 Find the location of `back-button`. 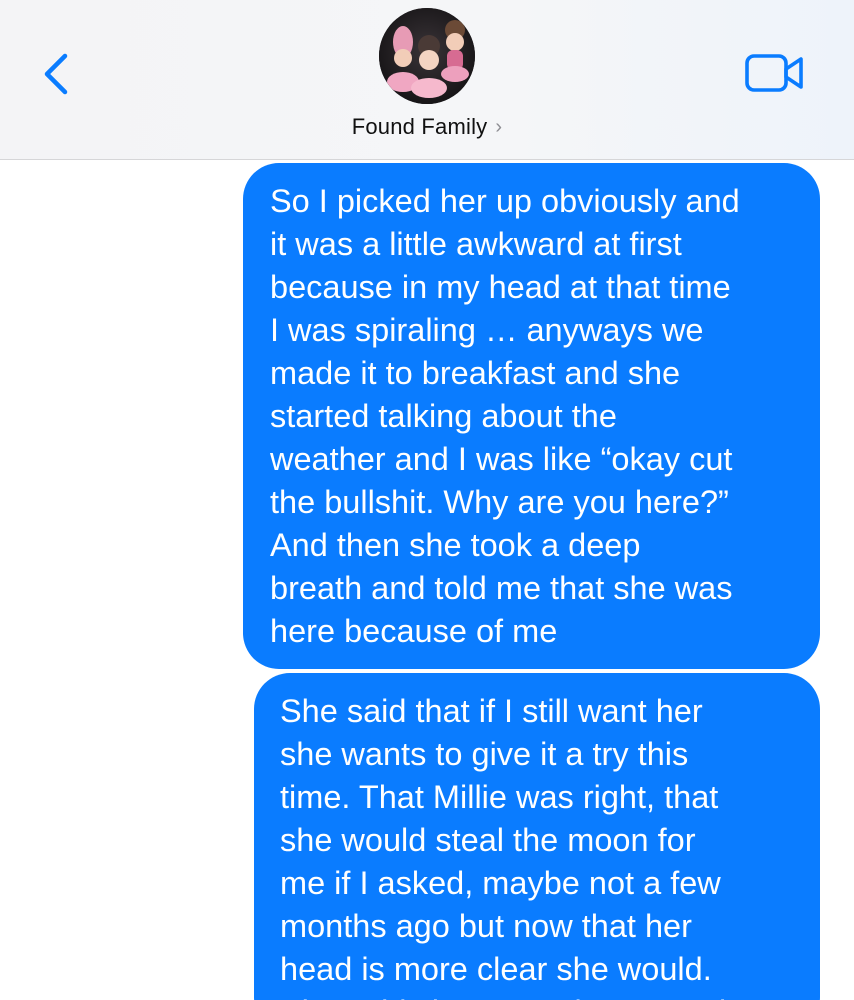

back-button is located at coordinates (58, 74).